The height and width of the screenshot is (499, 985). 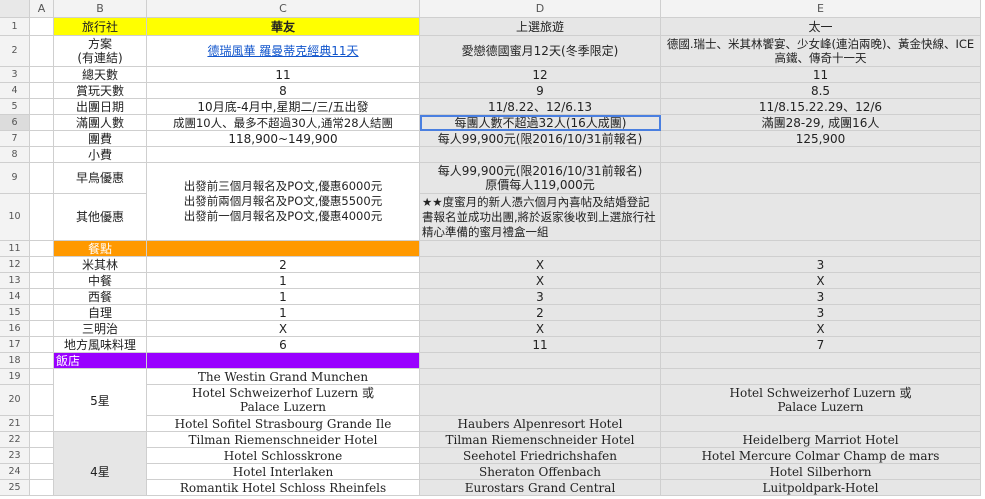 I want to click on cell-a21, so click(x=42, y=424).